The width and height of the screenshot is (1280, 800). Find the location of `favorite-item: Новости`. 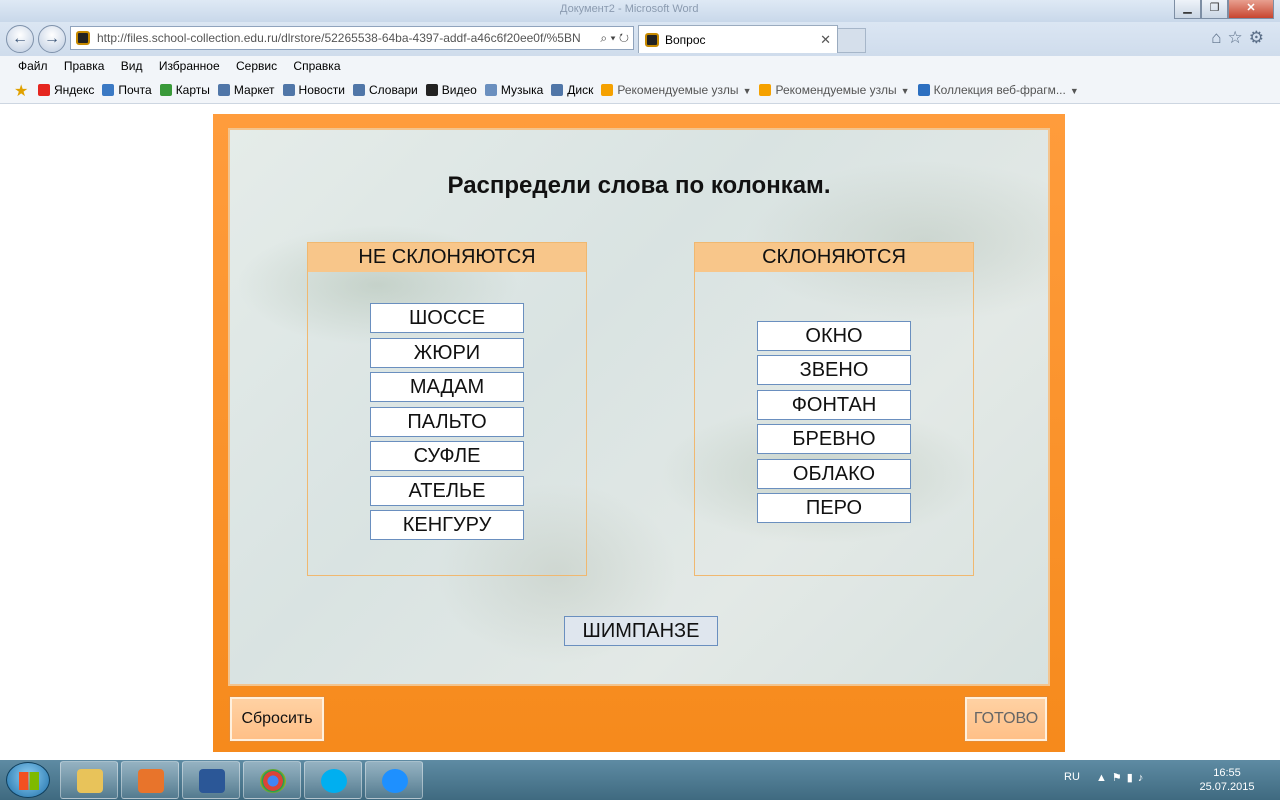

favorite-item: Новости is located at coordinates (313, 90).